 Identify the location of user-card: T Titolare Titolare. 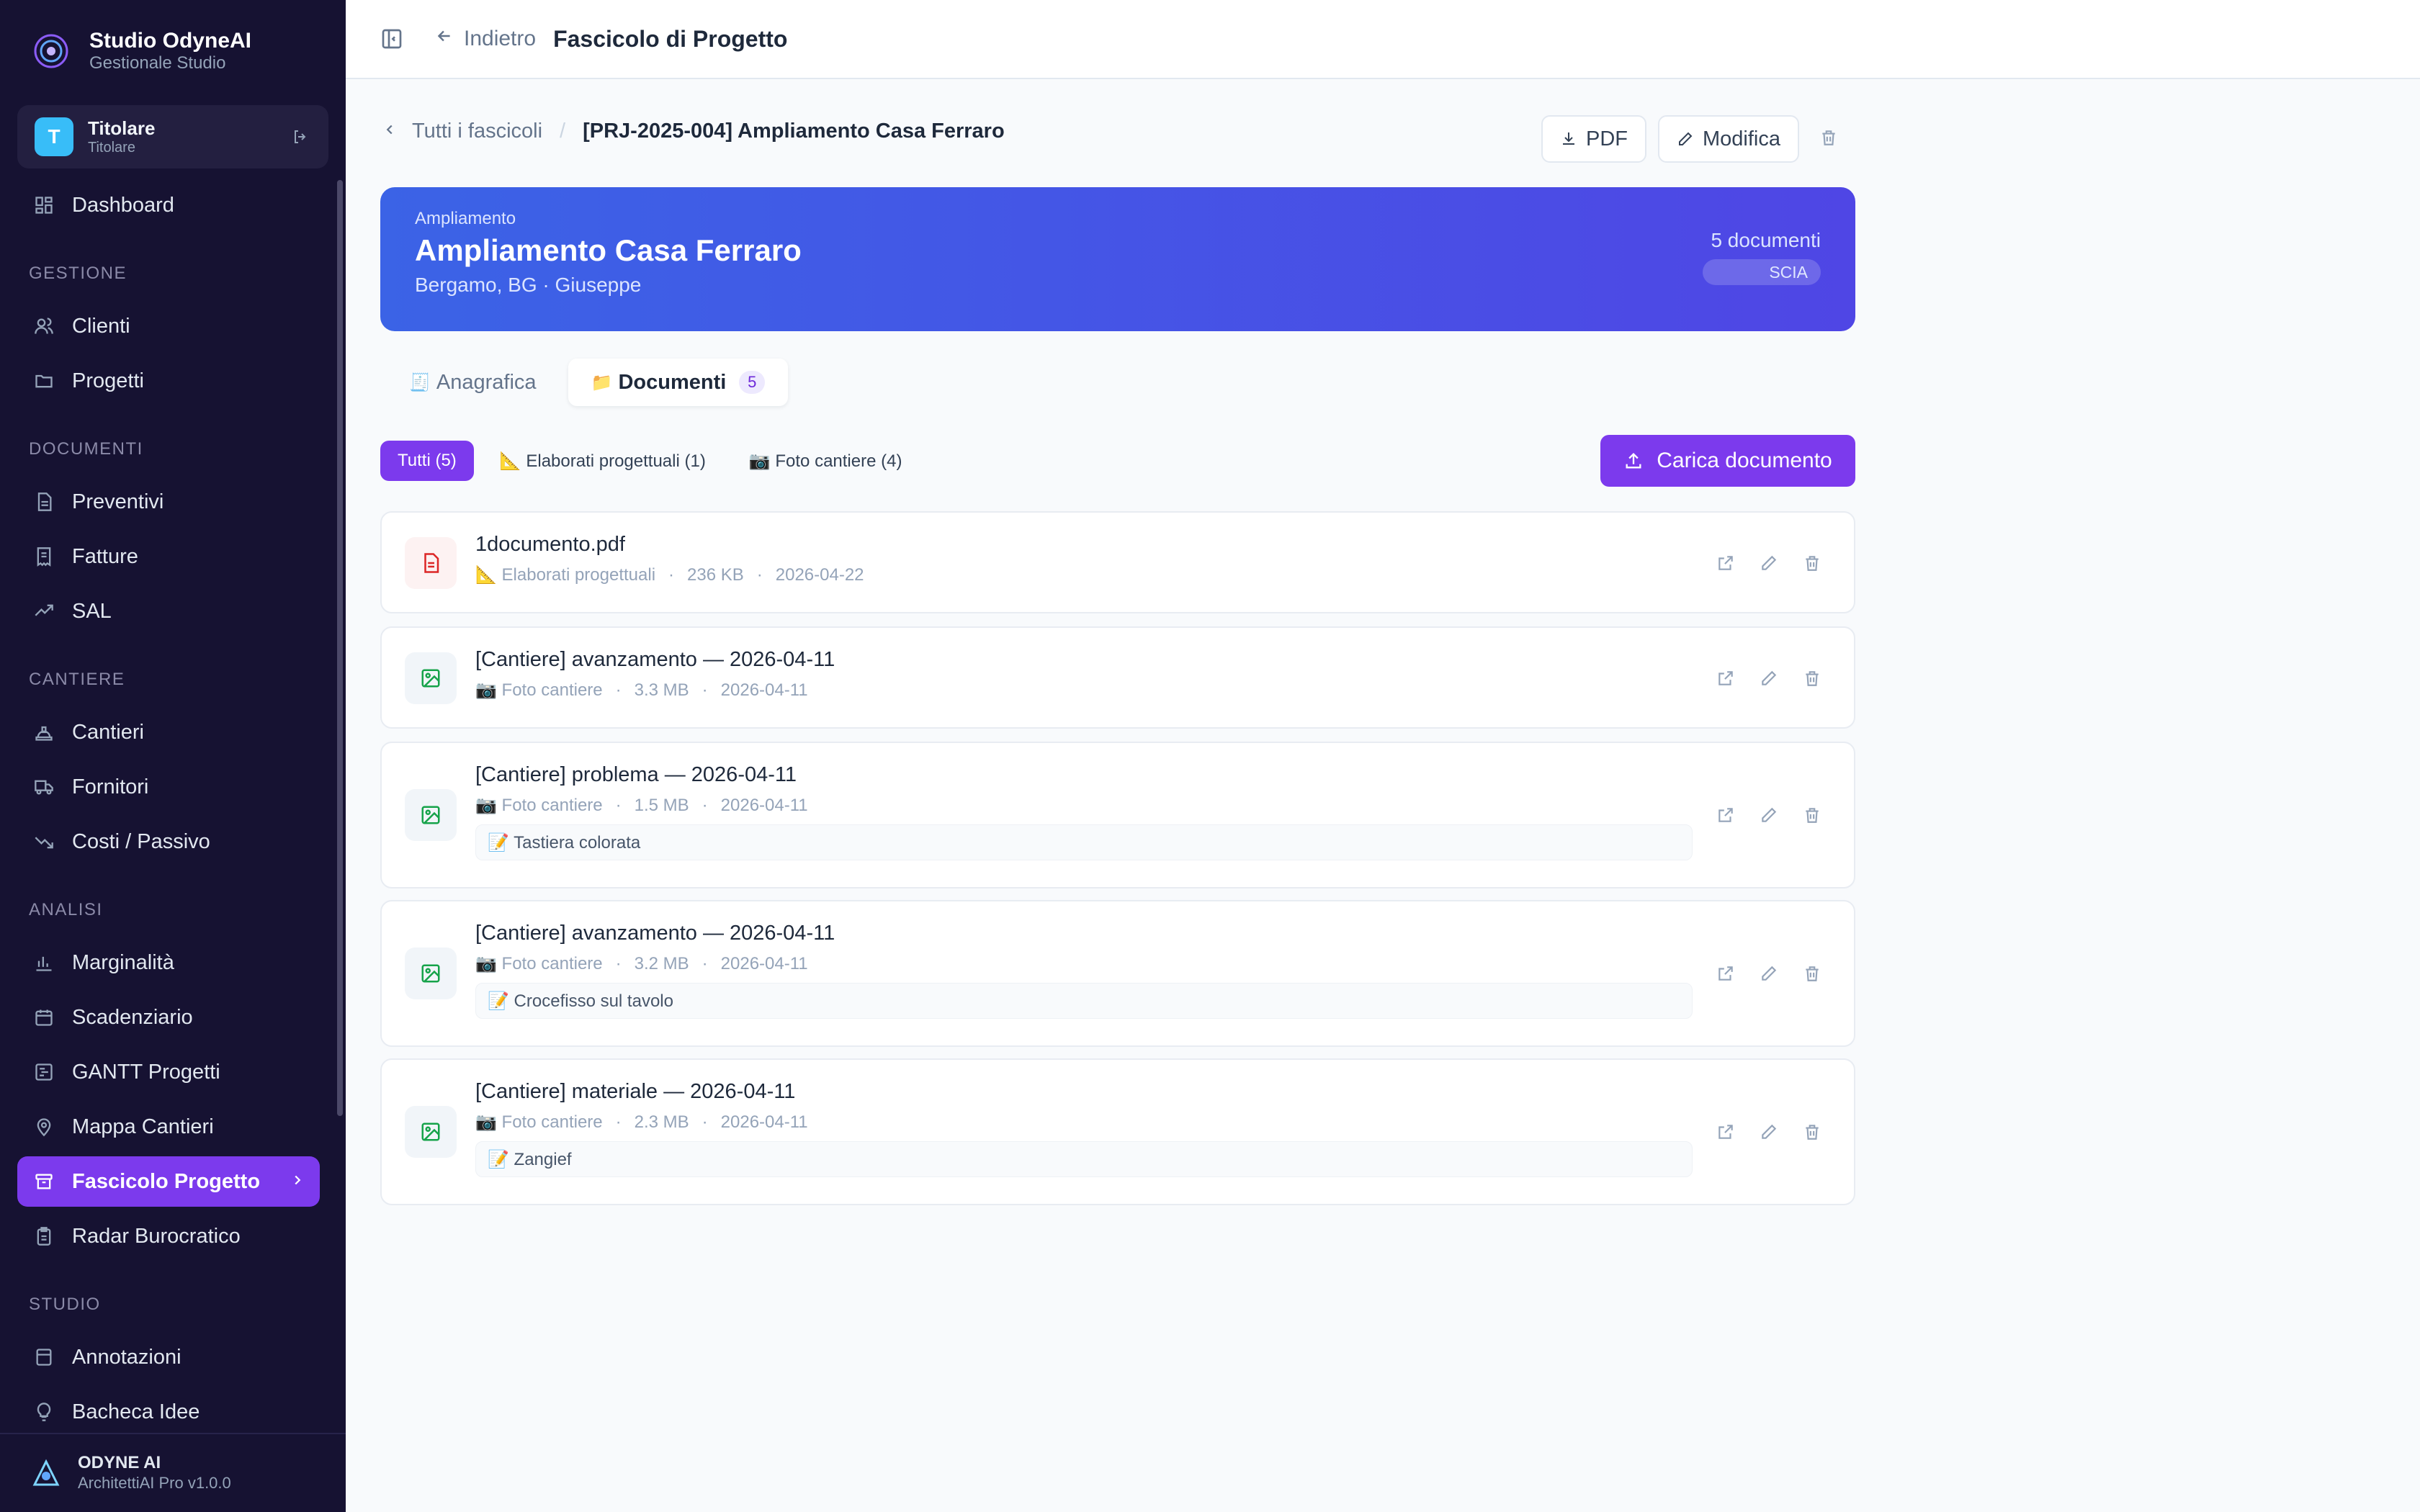
(172, 136).